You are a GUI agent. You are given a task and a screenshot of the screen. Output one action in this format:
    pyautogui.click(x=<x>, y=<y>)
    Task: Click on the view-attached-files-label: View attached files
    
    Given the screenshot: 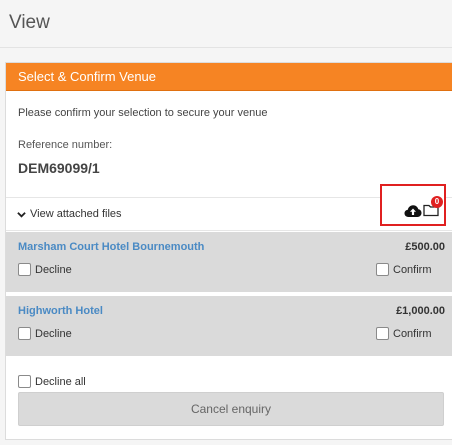 What is the action you would take?
    pyautogui.click(x=76, y=214)
    